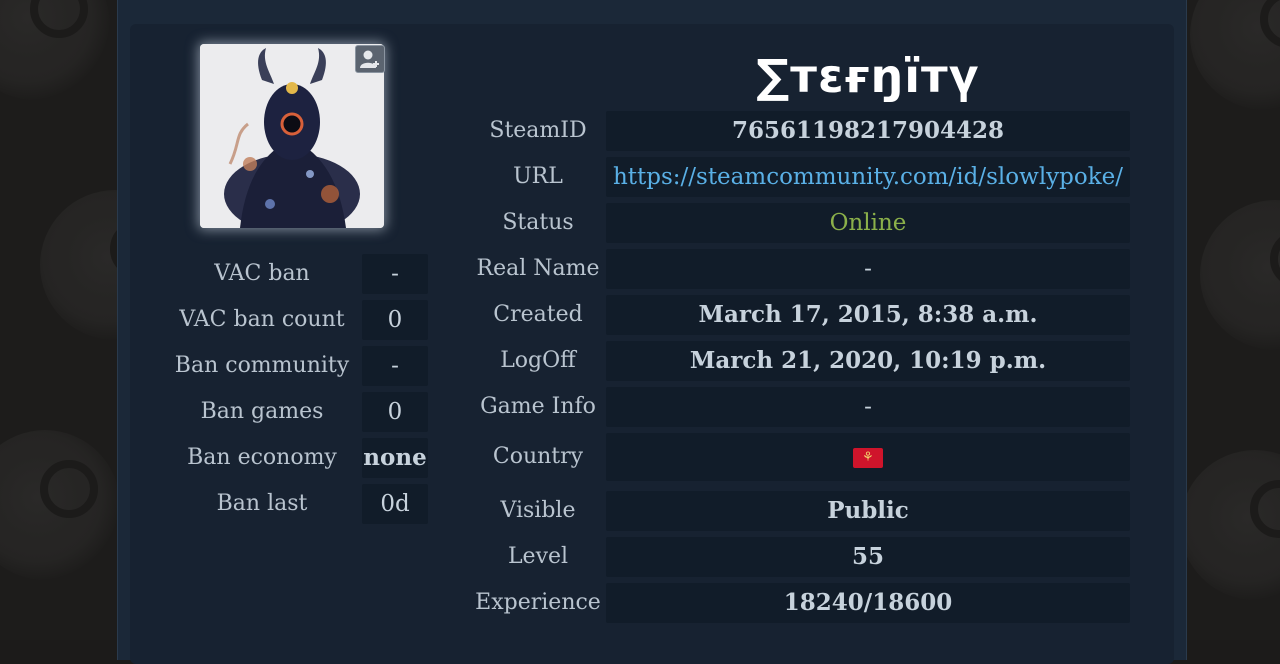  I want to click on info-label: URL, so click(538, 176).